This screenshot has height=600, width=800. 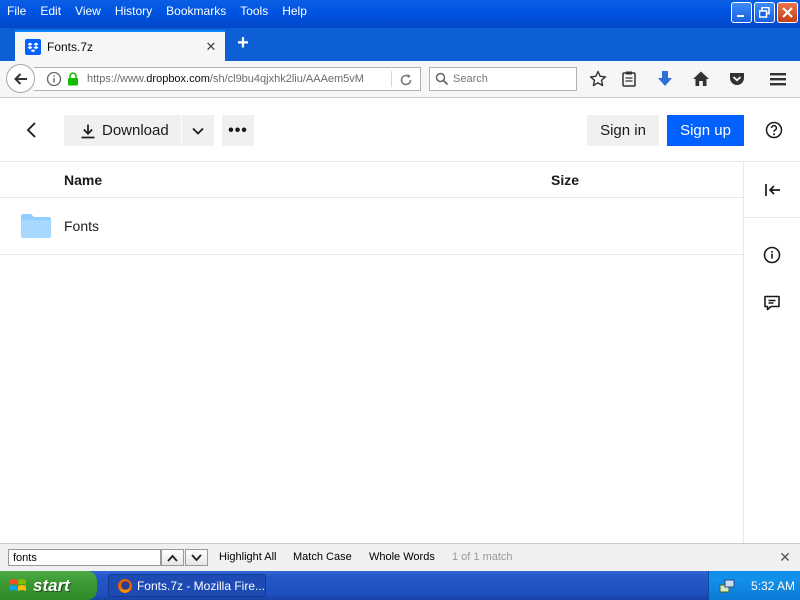 What do you see at coordinates (727, 586) in the screenshot?
I see `network-icon` at bounding box center [727, 586].